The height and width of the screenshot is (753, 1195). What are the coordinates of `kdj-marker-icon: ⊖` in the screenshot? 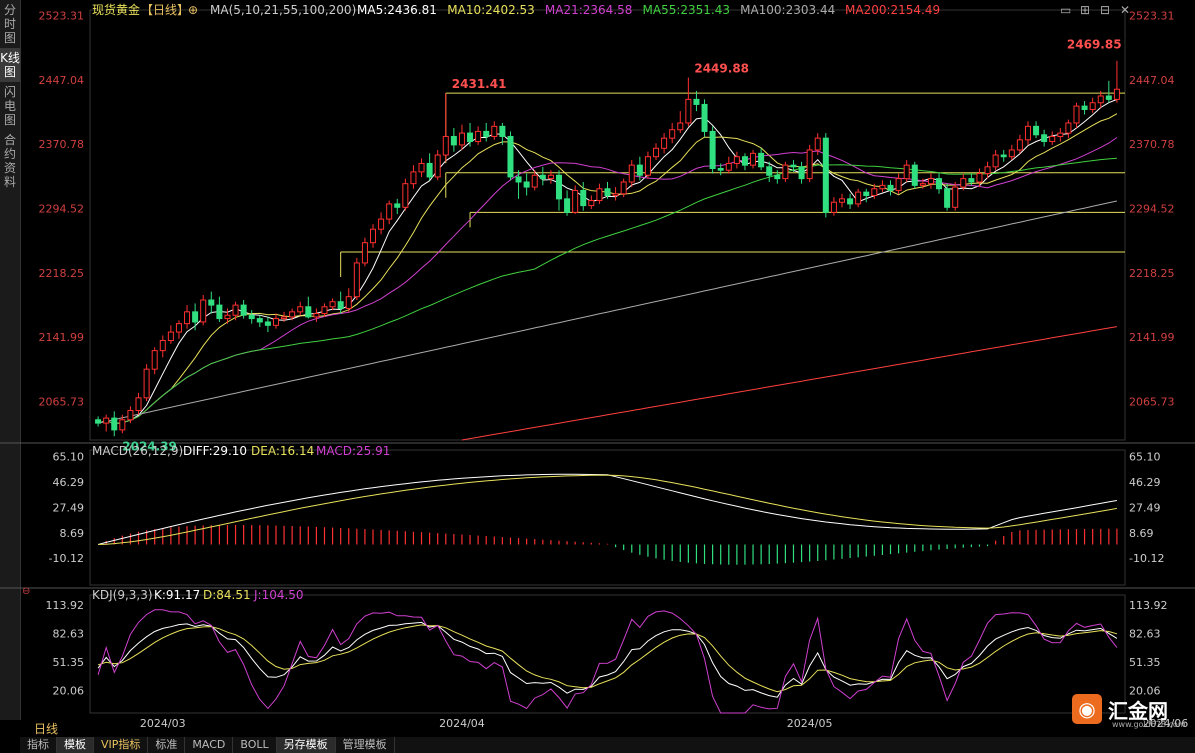 It's located at (26, 591).